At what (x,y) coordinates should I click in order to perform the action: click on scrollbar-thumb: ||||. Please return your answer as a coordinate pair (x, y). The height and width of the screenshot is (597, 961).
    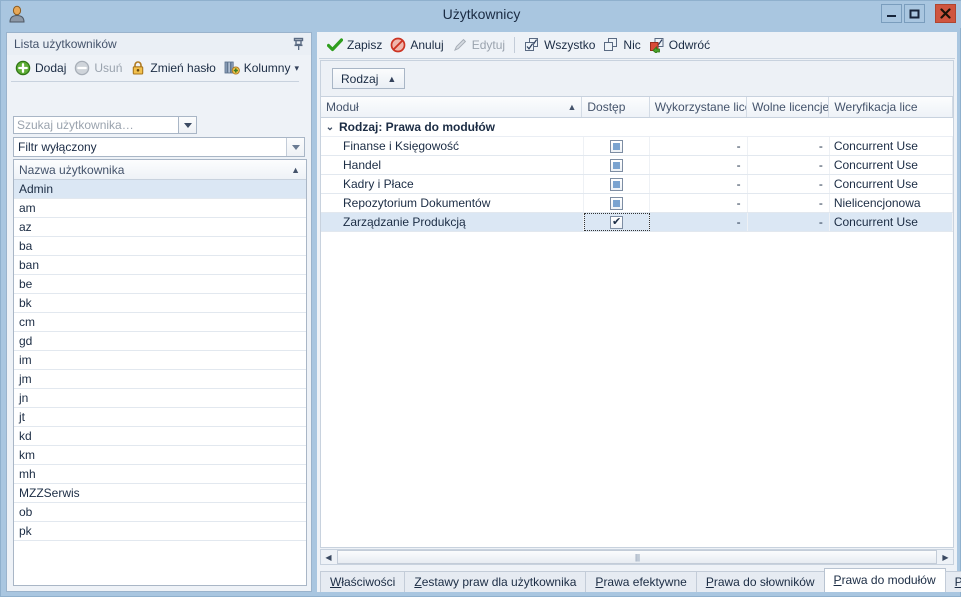
    Looking at the image, I should click on (637, 557).